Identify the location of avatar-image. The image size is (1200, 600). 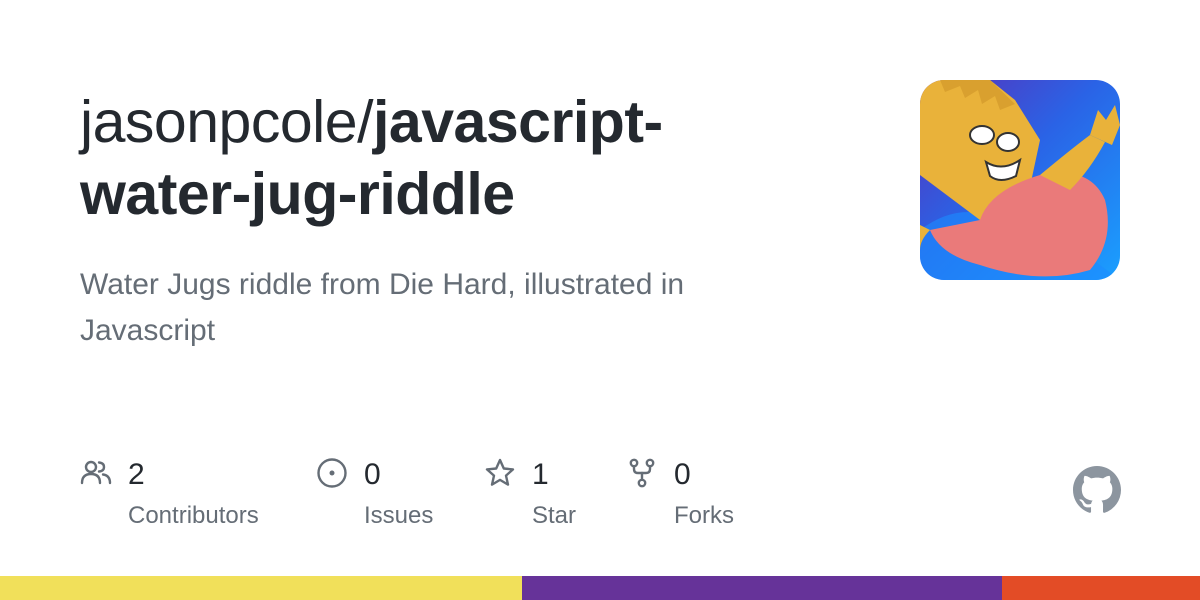
(1020, 180).